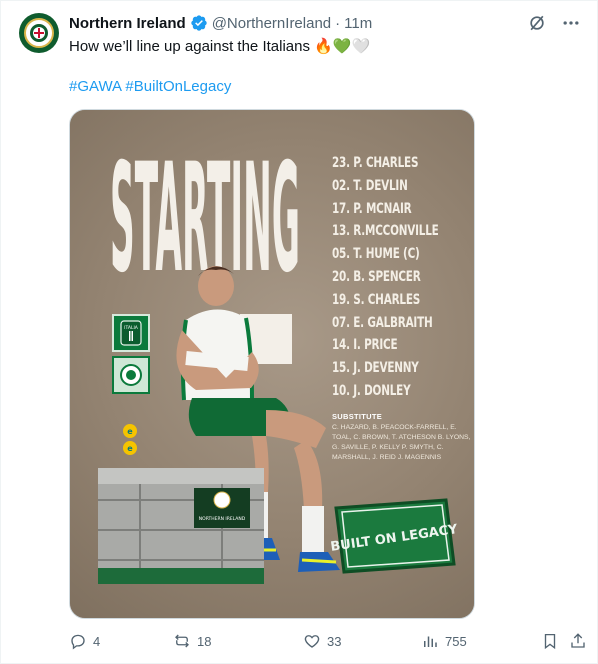 The image size is (598, 664). What do you see at coordinates (97, 641) in the screenshot?
I see `reply-count: 4` at bounding box center [97, 641].